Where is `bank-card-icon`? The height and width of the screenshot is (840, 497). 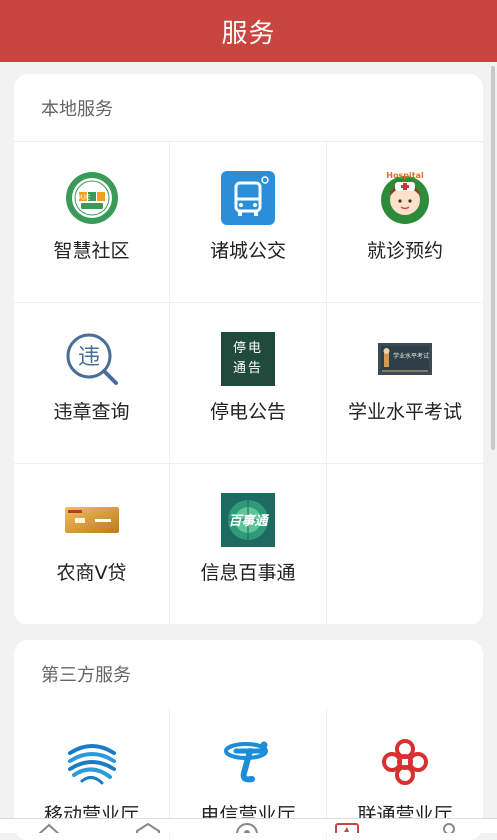
bank-card-icon is located at coordinates (92, 520).